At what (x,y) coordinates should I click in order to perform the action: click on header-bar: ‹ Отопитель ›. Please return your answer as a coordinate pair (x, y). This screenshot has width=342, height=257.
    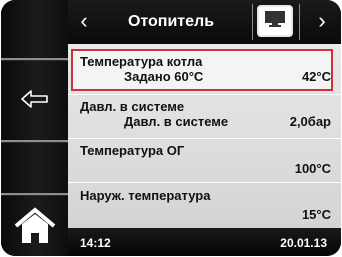
    Looking at the image, I should click on (204, 22).